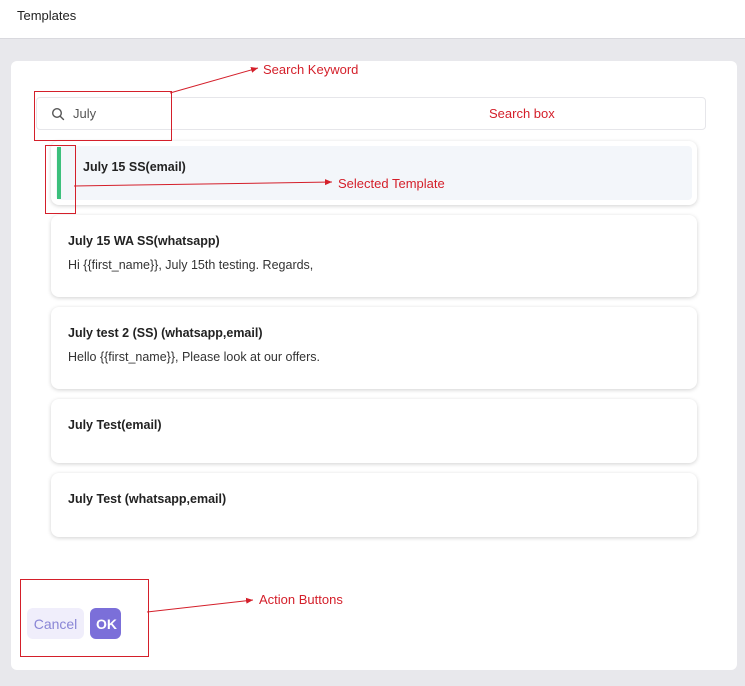 The height and width of the screenshot is (686, 745). I want to click on arrow-search-keyword, so click(214, 80).